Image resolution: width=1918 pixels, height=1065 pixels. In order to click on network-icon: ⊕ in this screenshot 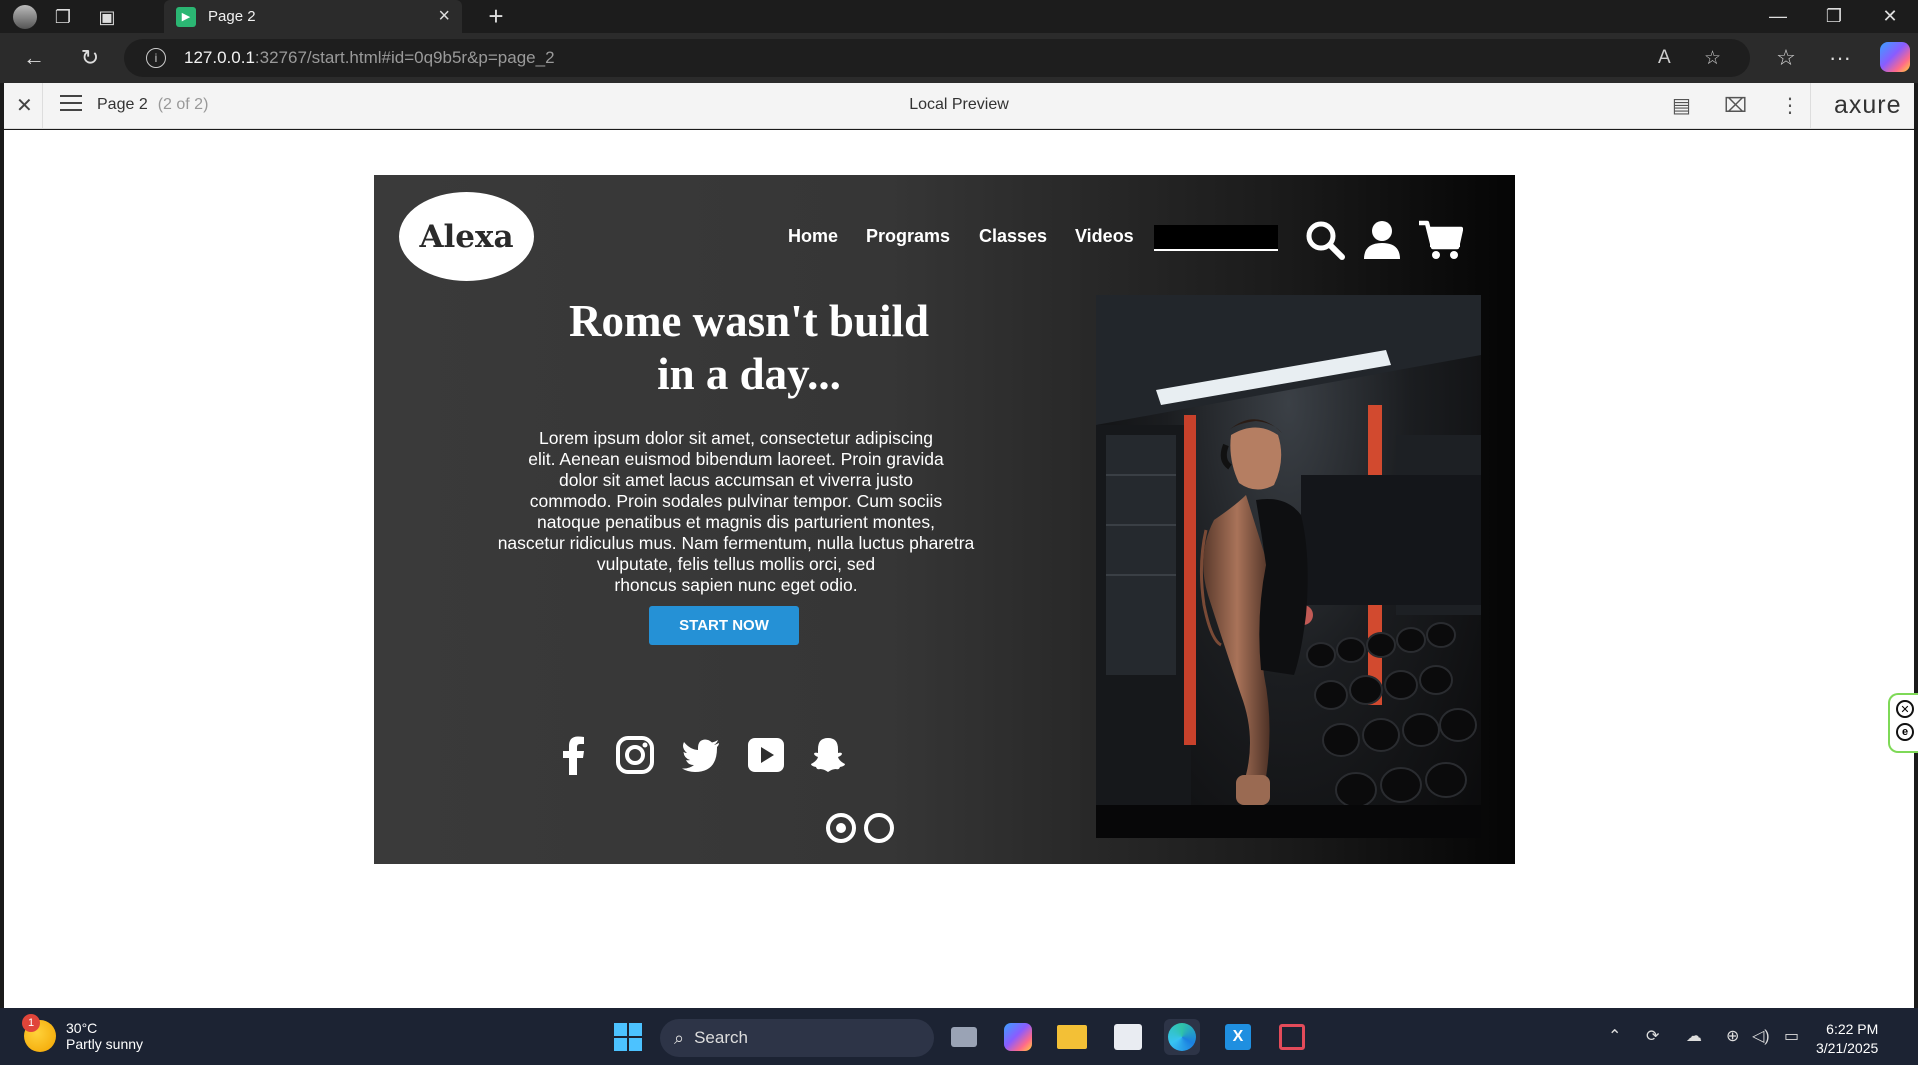, I will do `click(1732, 1036)`.